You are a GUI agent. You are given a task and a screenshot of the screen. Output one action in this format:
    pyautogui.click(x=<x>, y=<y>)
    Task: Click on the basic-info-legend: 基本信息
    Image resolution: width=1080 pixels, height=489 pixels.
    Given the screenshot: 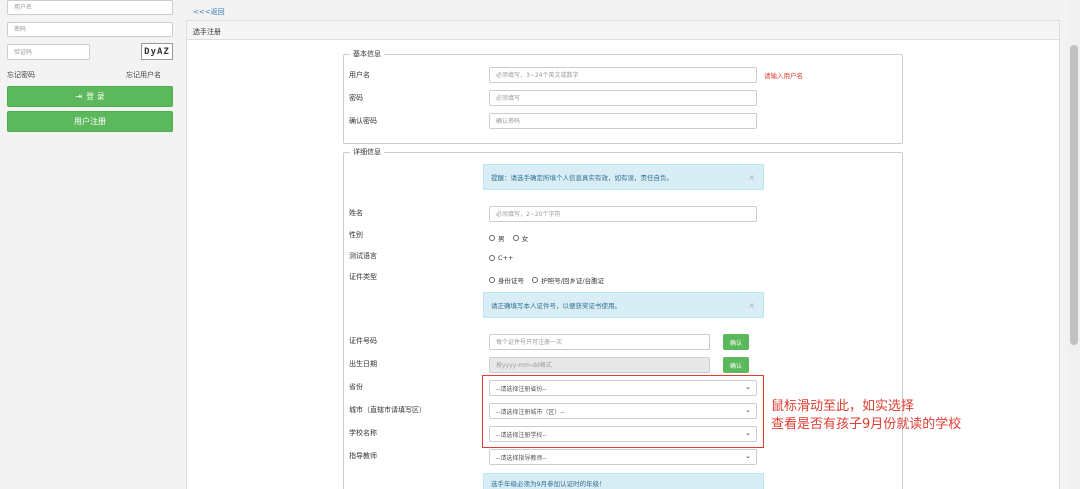 What is the action you would take?
    pyautogui.click(x=367, y=54)
    